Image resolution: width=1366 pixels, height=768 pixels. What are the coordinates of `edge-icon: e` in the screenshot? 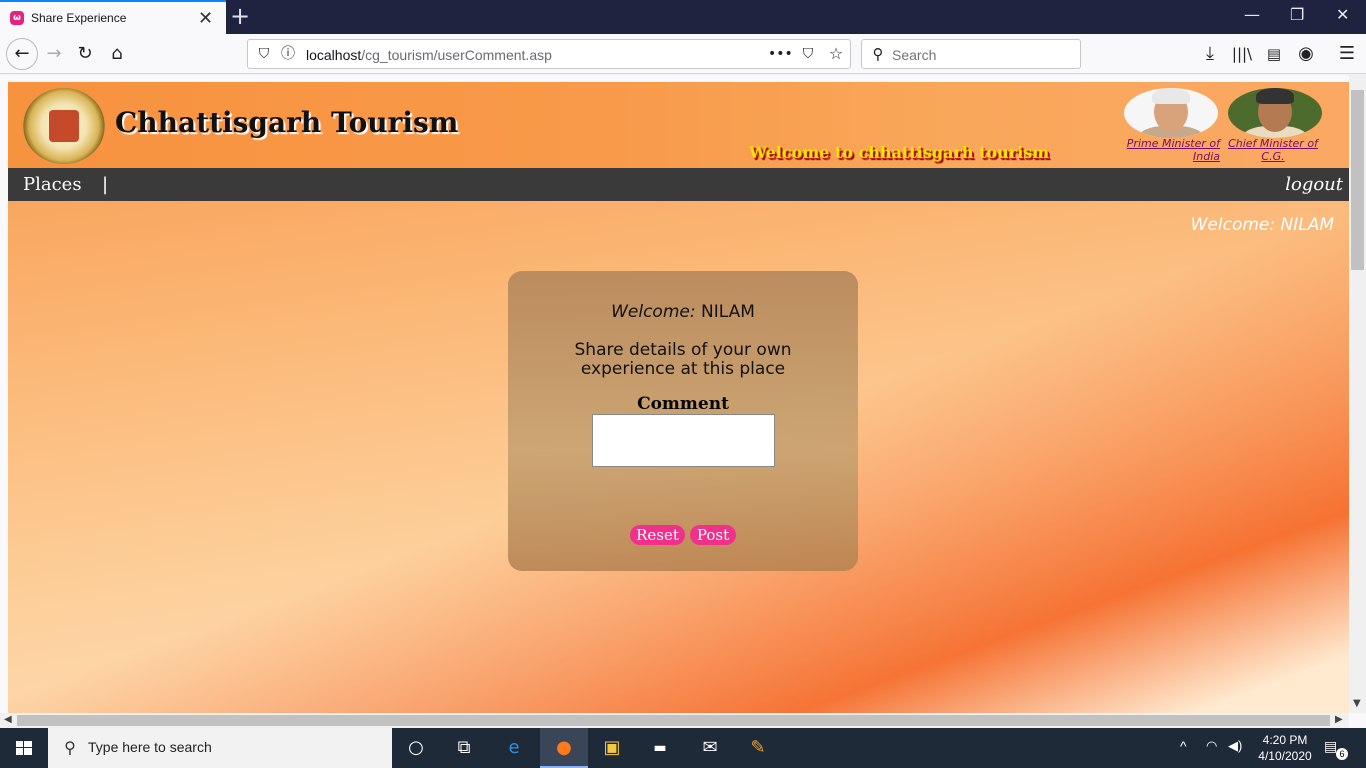 It's located at (514, 748).